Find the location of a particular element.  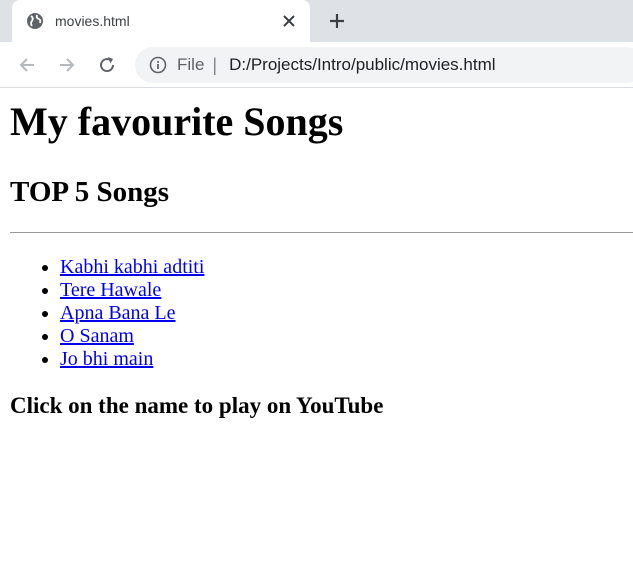

song-link-jo-bhi-main: Jo bhi main is located at coordinates (106, 359).